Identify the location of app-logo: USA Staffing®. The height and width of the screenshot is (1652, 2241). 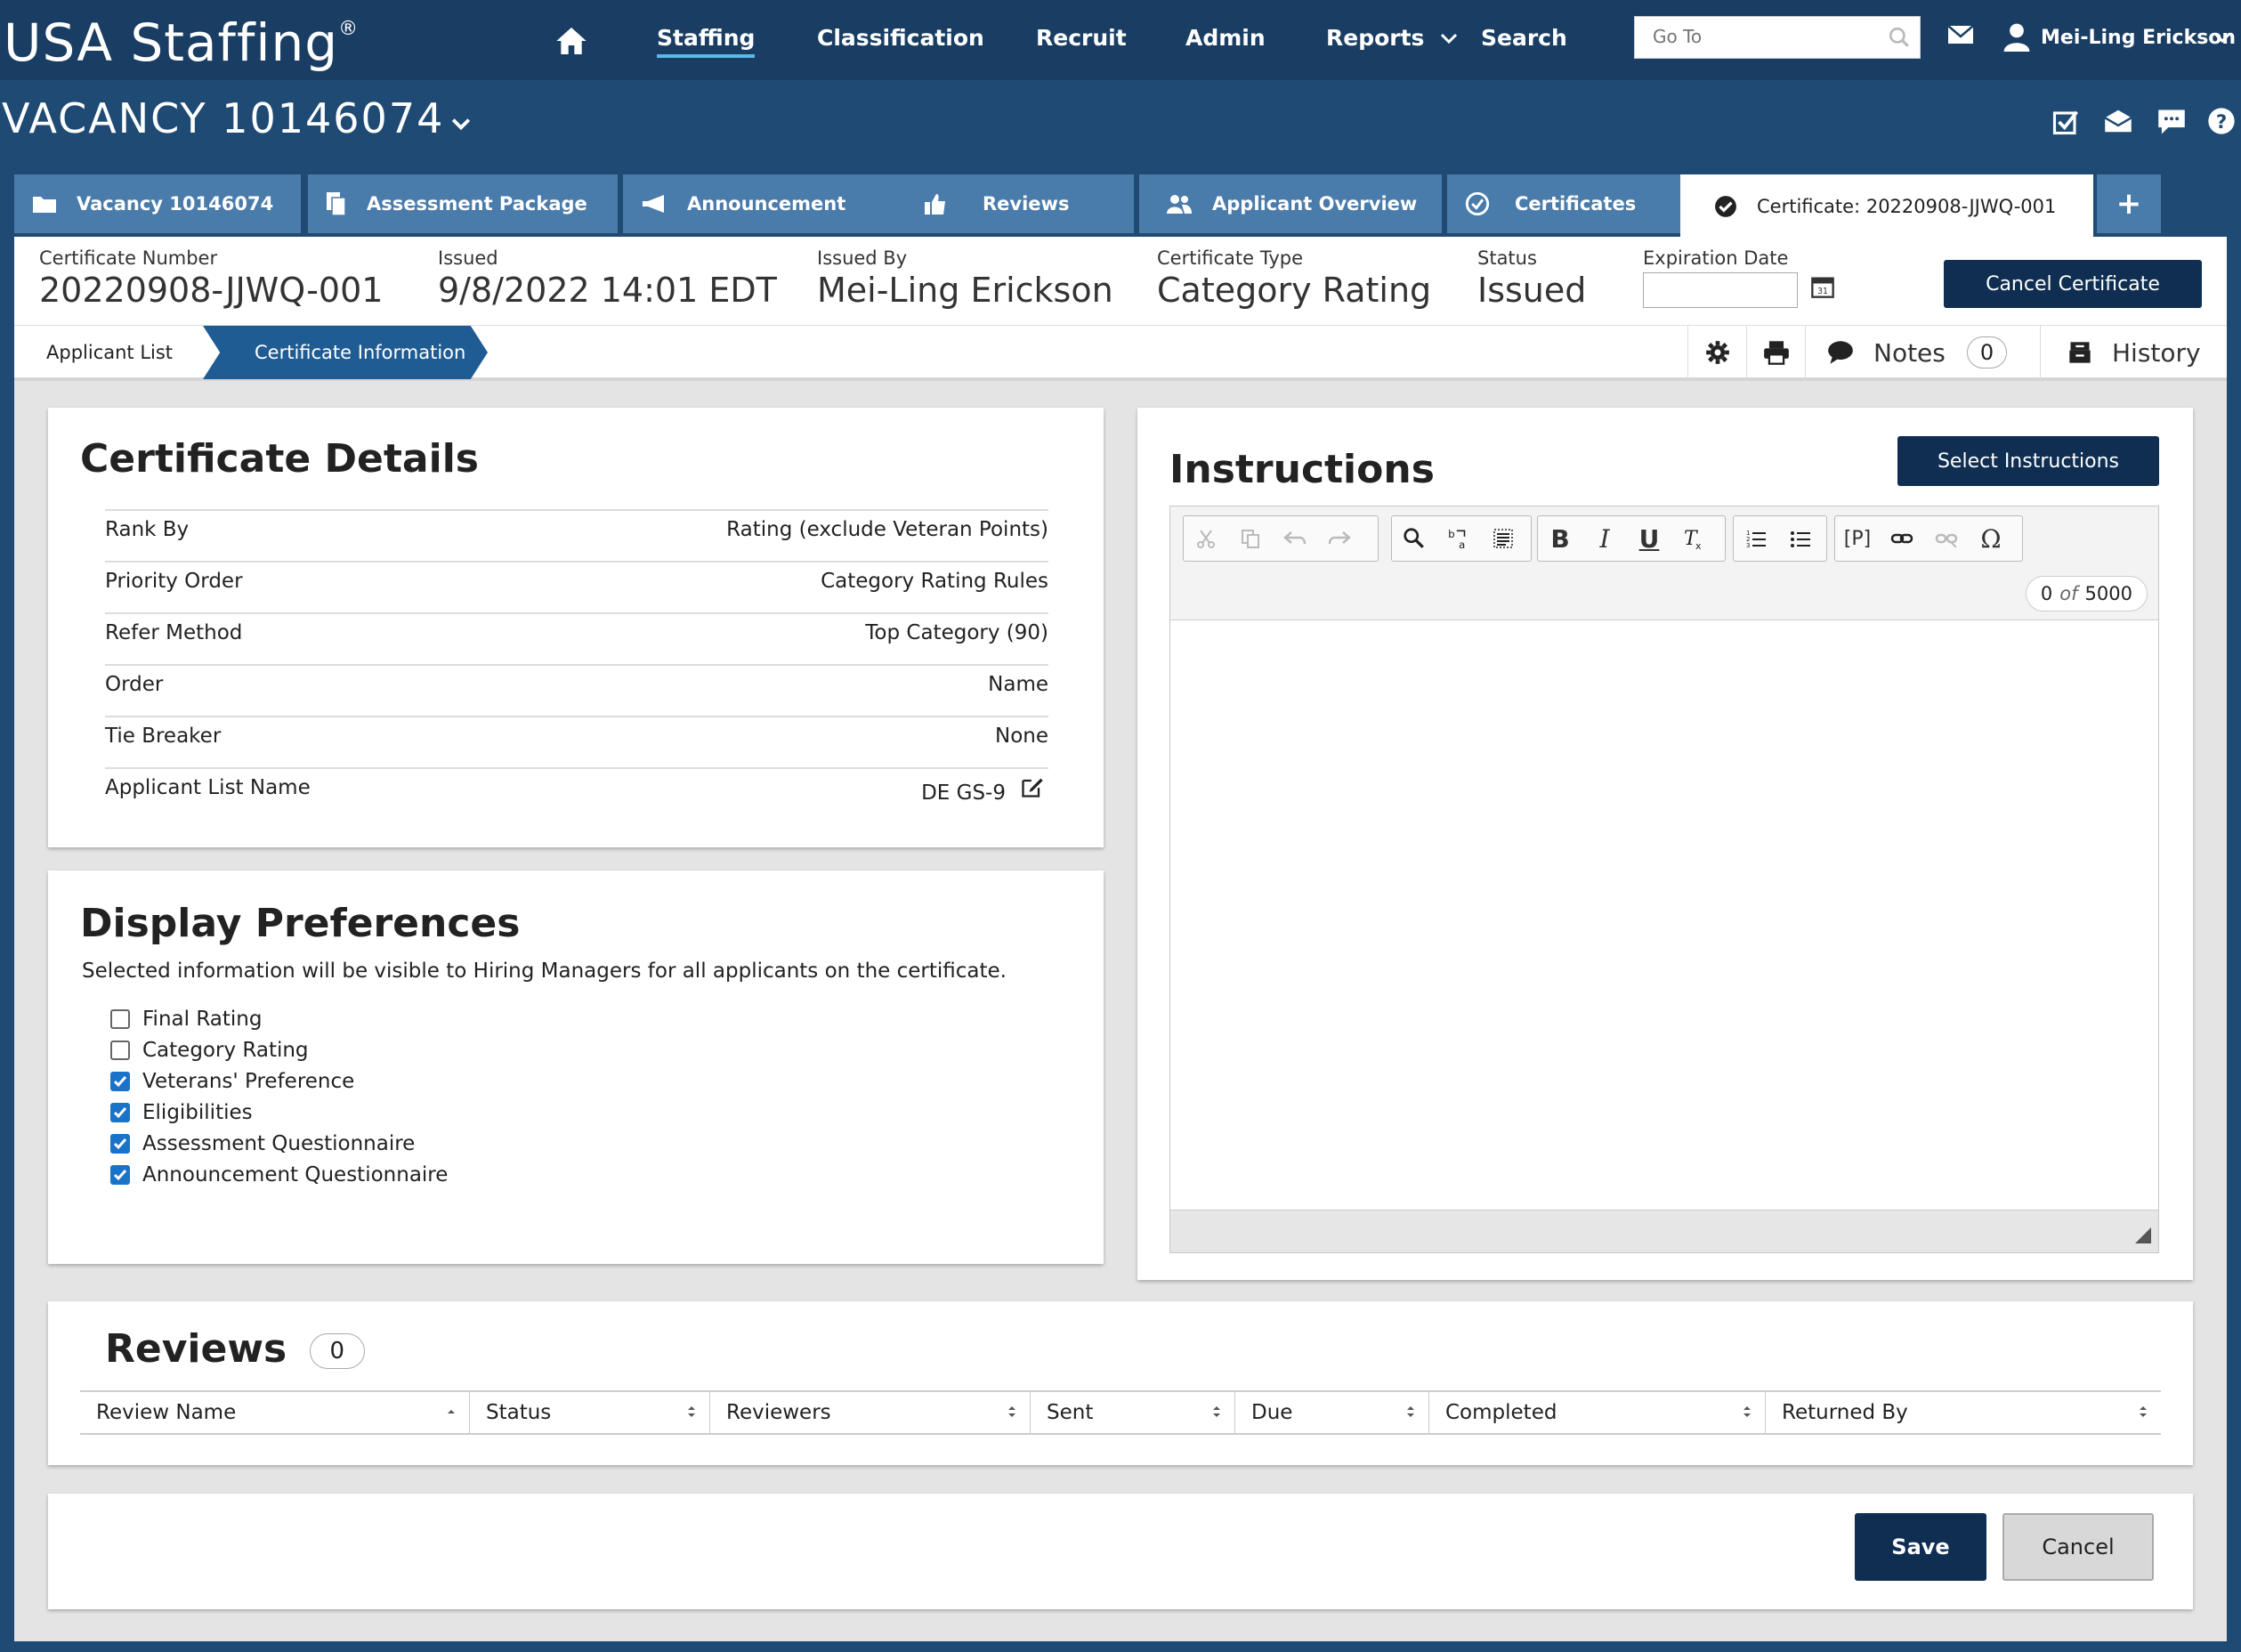
(181, 42).